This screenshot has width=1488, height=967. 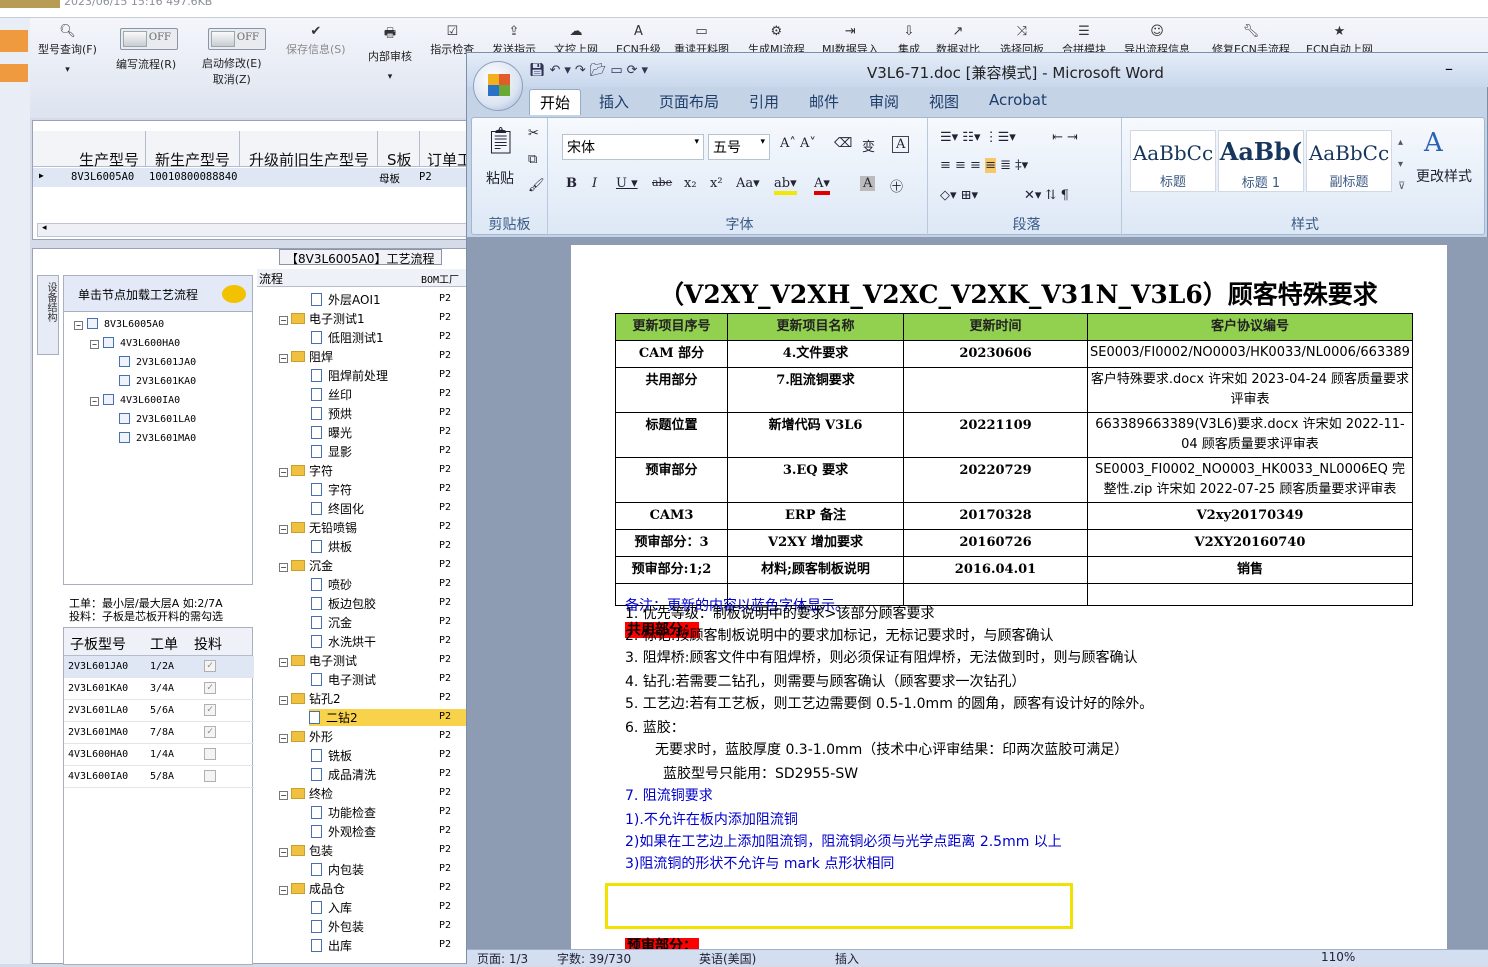 I want to click on copy-icon: ⧉, so click(x=532, y=159).